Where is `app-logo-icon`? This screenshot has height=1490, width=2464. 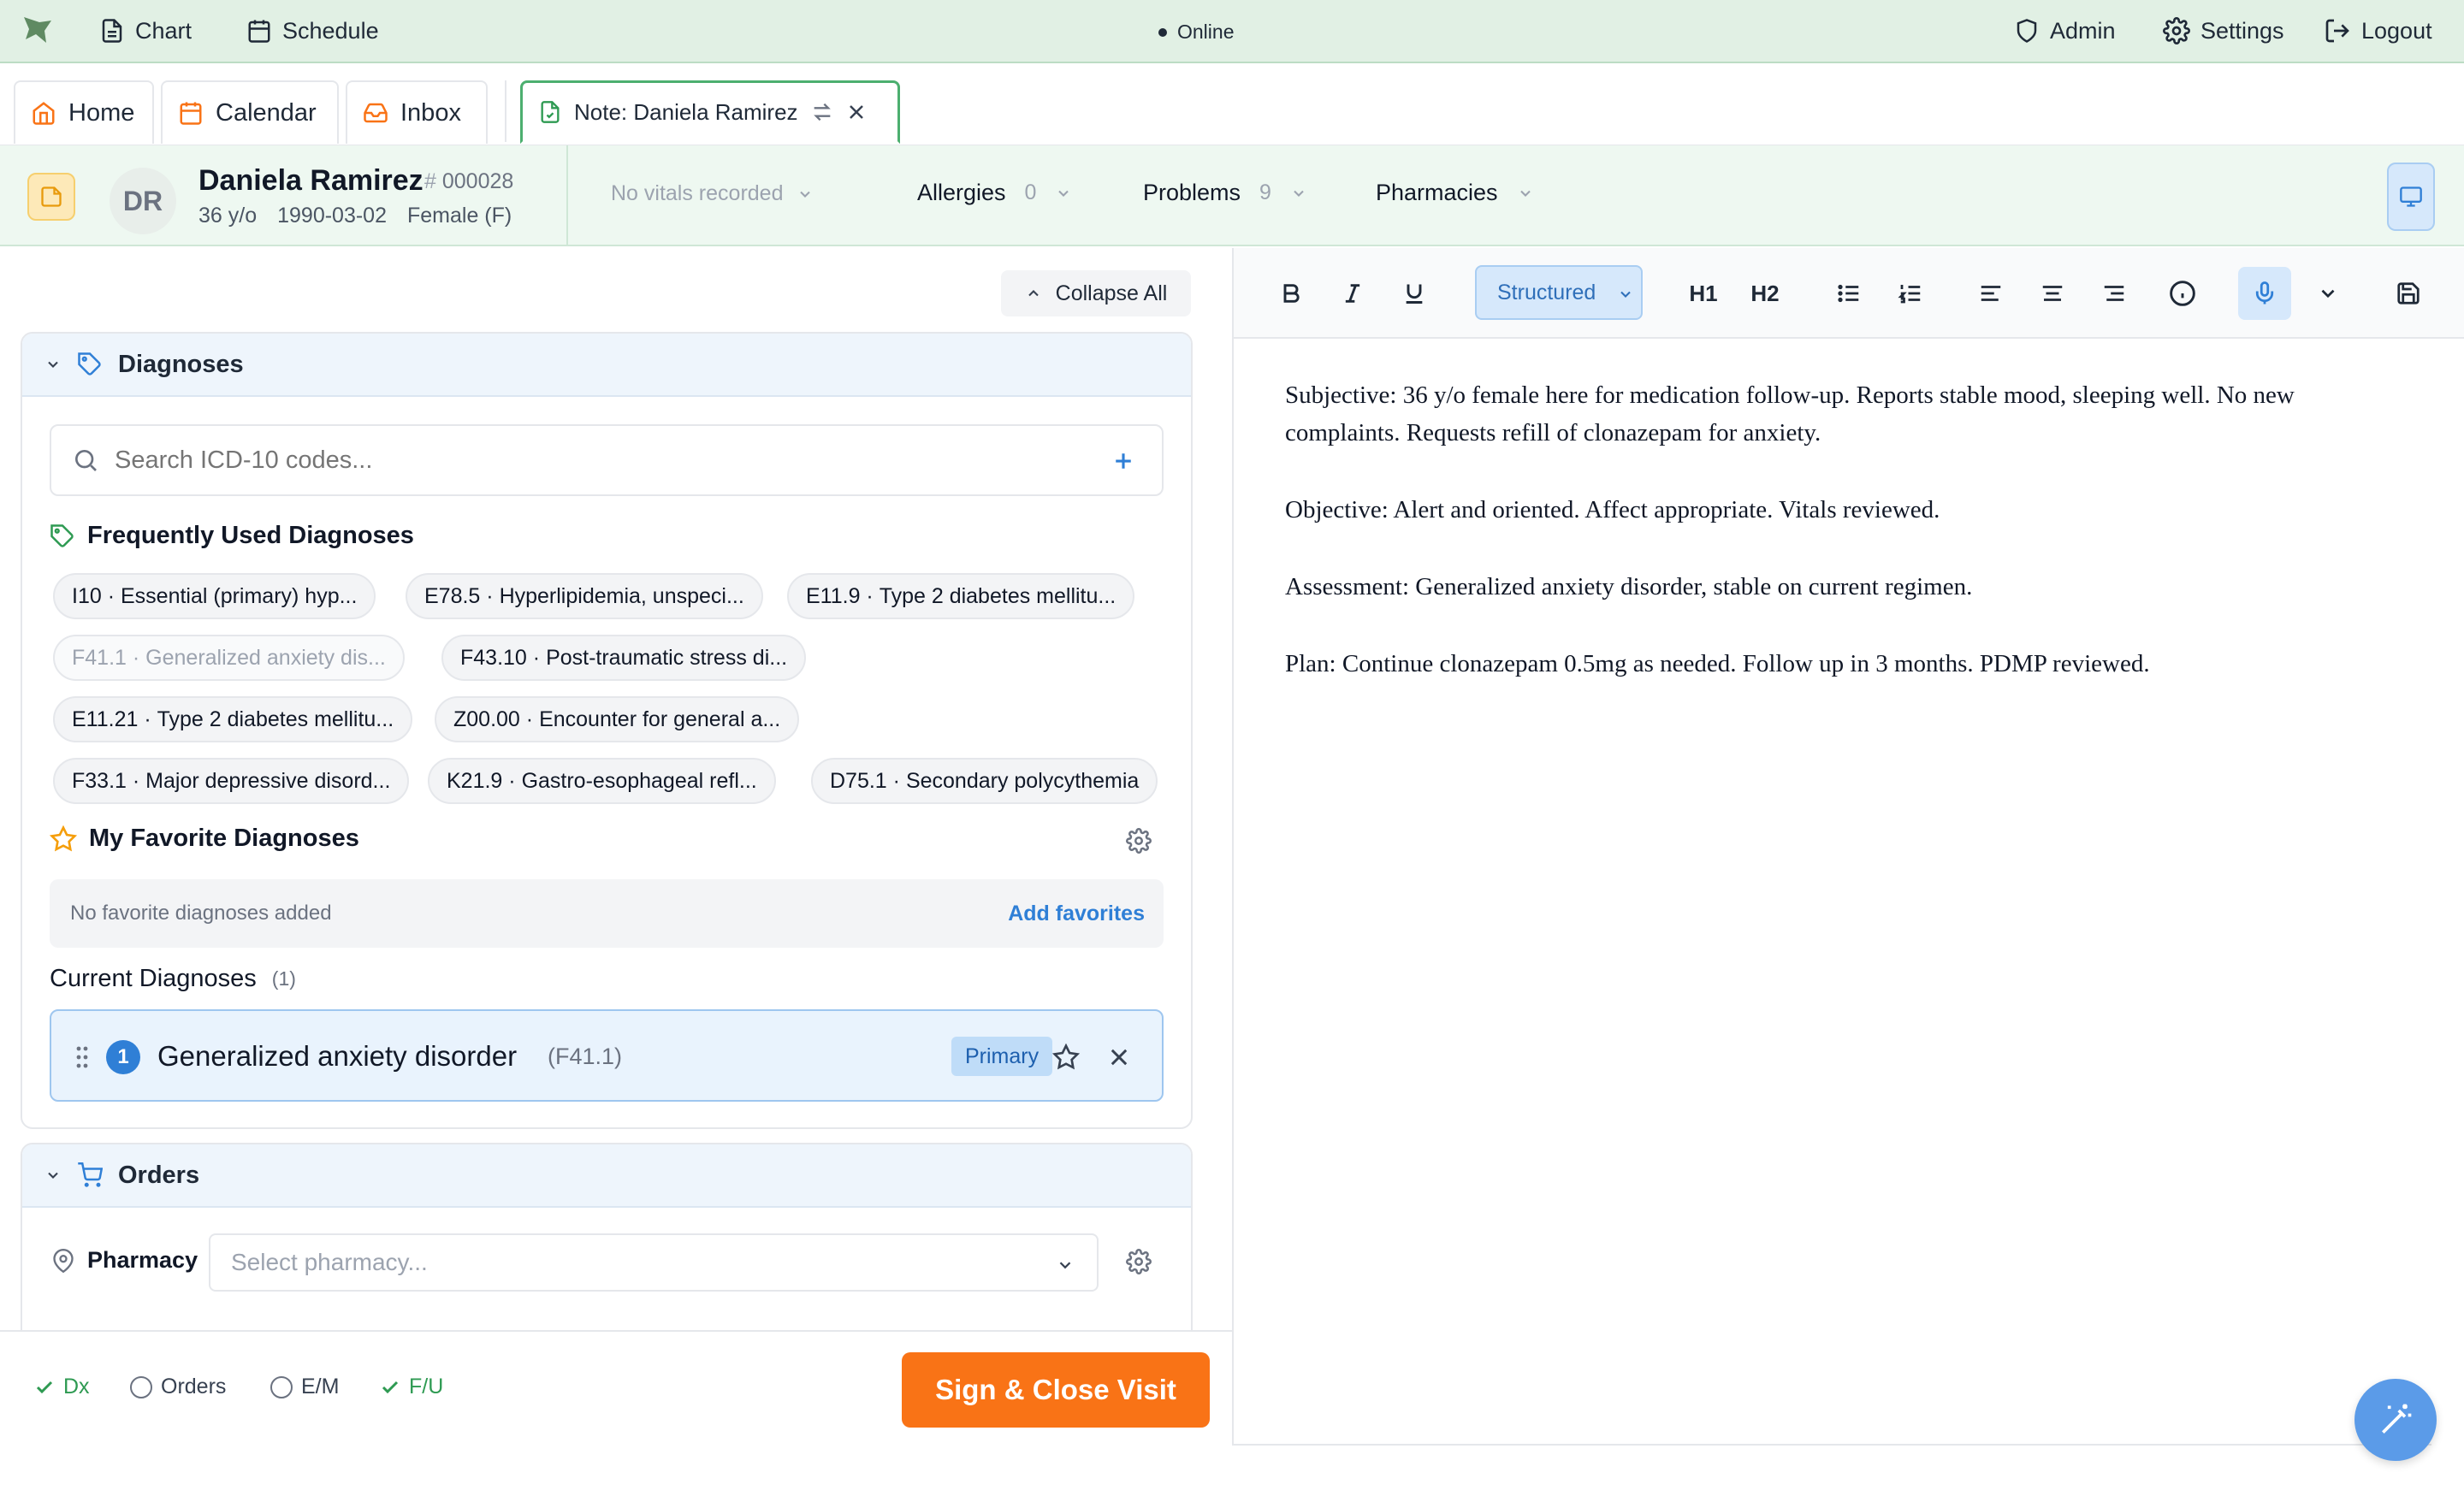 app-logo-icon is located at coordinates (38, 31).